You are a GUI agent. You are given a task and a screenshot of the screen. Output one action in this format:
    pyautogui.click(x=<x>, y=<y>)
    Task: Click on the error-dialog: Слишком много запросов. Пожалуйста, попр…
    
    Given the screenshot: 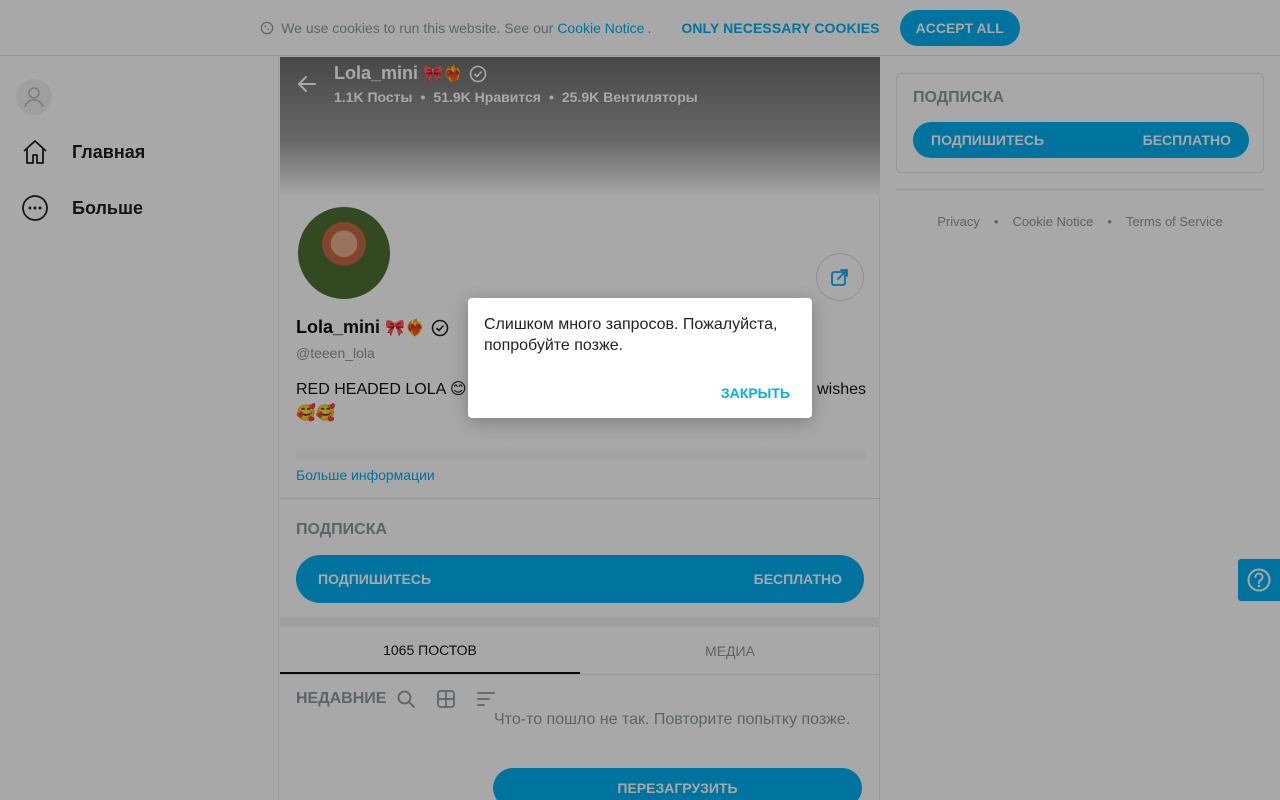 What is the action you would take?
    pyautogui.click(x=640, y=358)
    